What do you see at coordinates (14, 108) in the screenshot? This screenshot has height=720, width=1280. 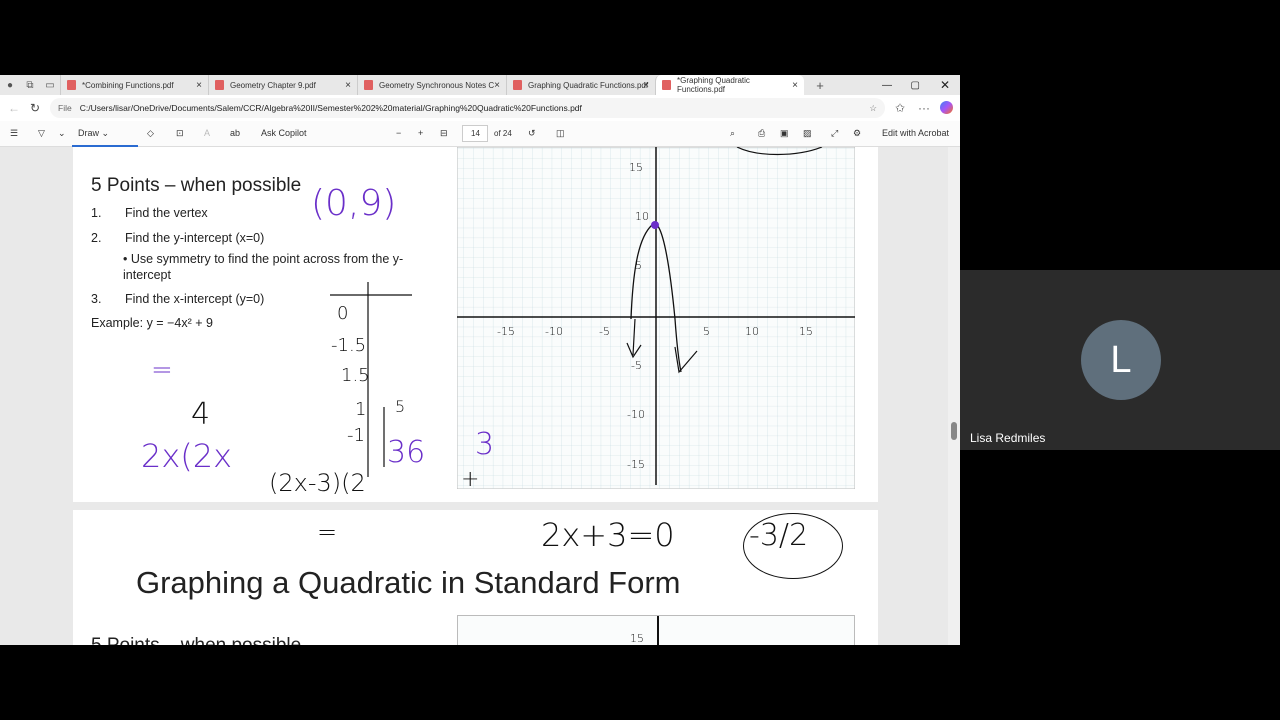 I see `back-icon: ←` at bounding box center [14, 108].